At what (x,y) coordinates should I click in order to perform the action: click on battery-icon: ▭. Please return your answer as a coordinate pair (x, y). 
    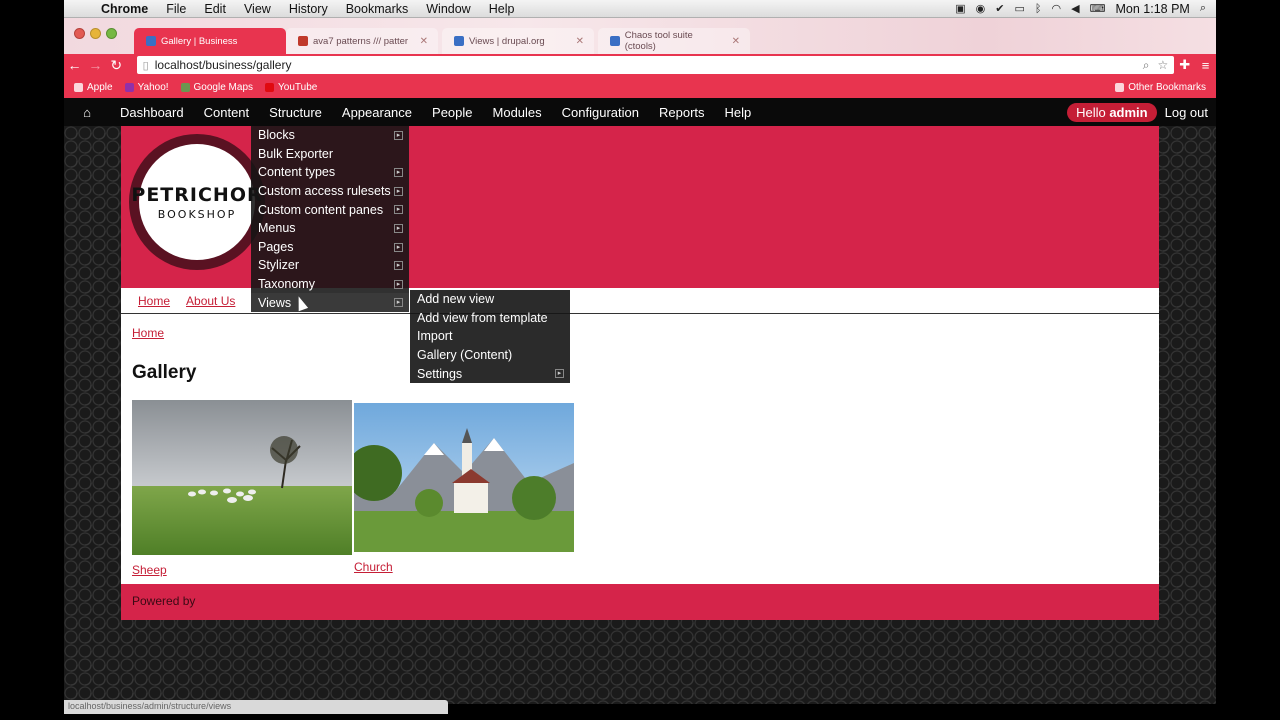
    Looking at the image, I should click on (1020, 8).